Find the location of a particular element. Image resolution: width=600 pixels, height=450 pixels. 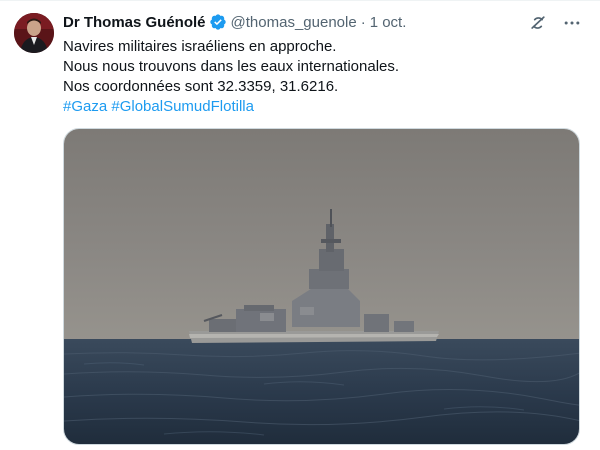

tweet-text-line-3: Nos coordonnées sont 32.3359, 31.6216. is located at coordinates (201, 86).